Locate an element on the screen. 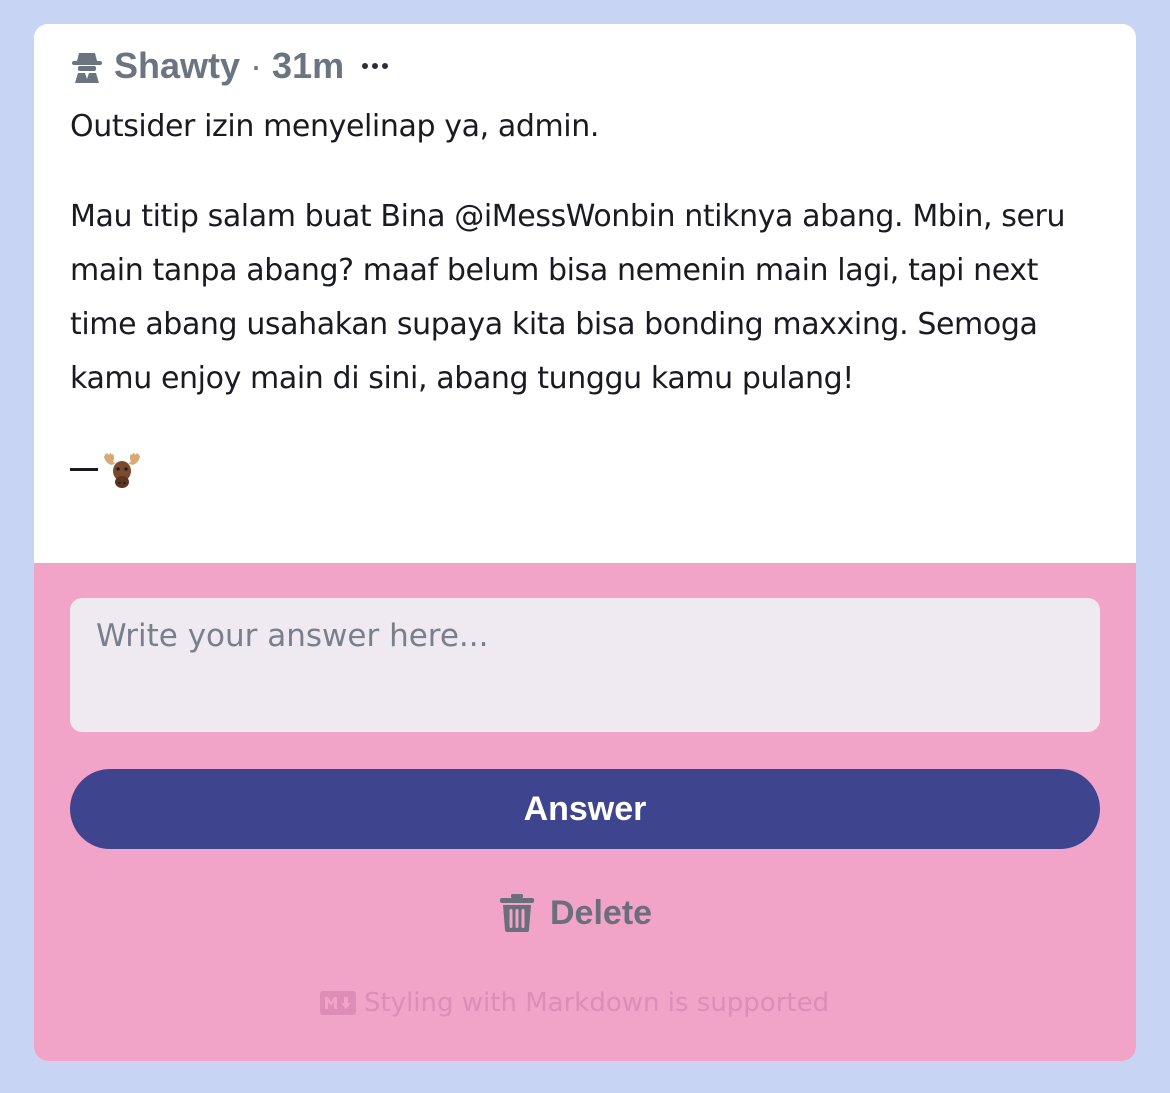  question-paragraph: Outsider izin menyelinap ya, admin. is located at coordinates (334, 126).